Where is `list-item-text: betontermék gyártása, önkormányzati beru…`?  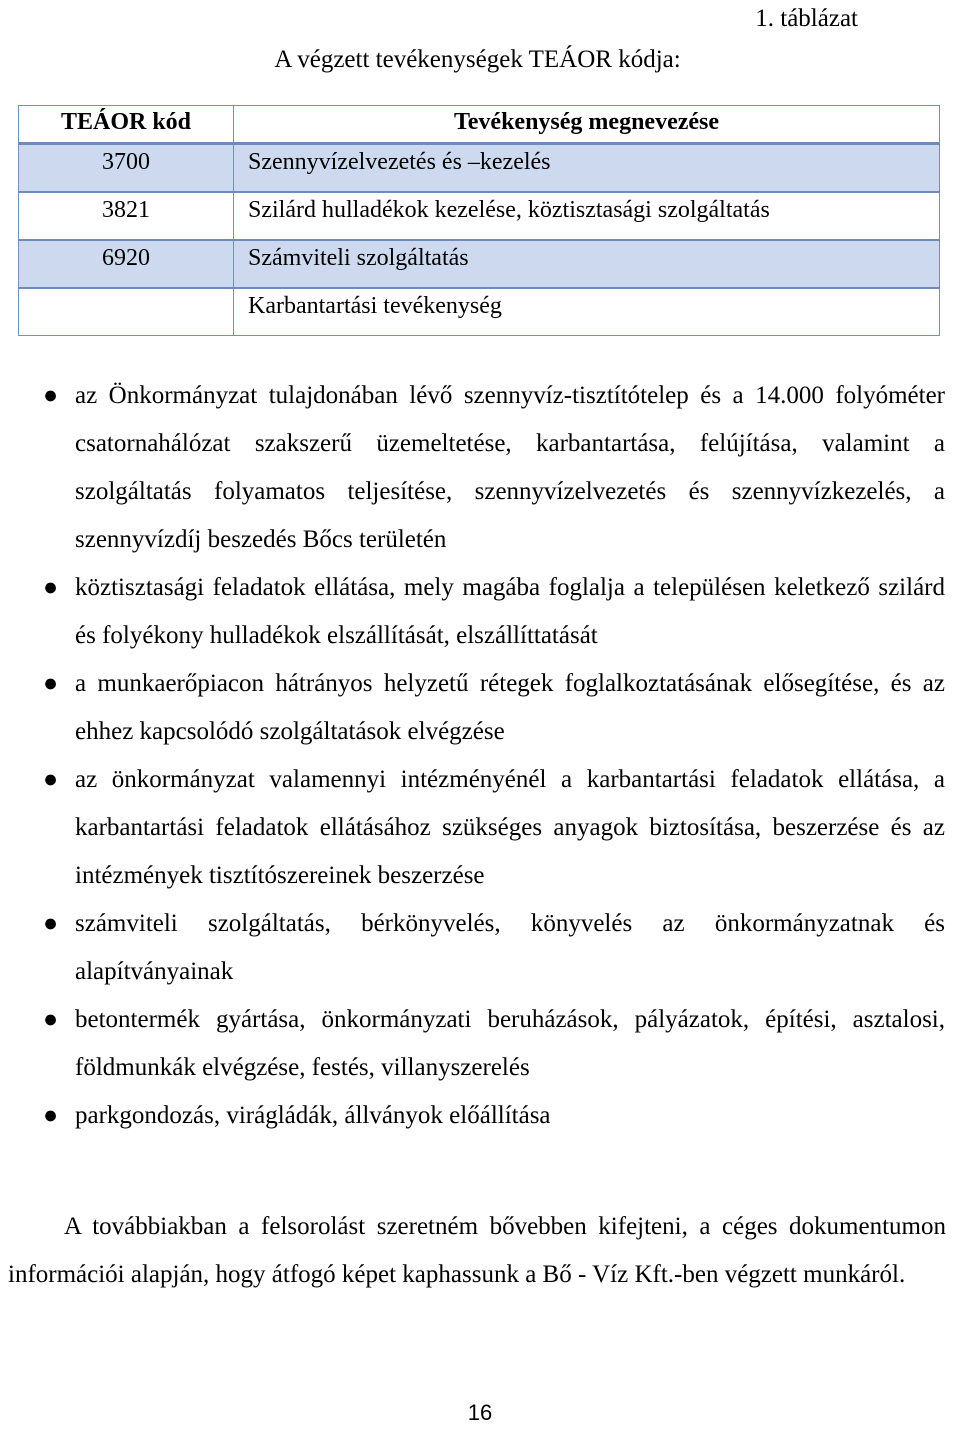
list-item-text: betontermék gyártása, önkormányzati beru… is located at coordinates (510, 1043).